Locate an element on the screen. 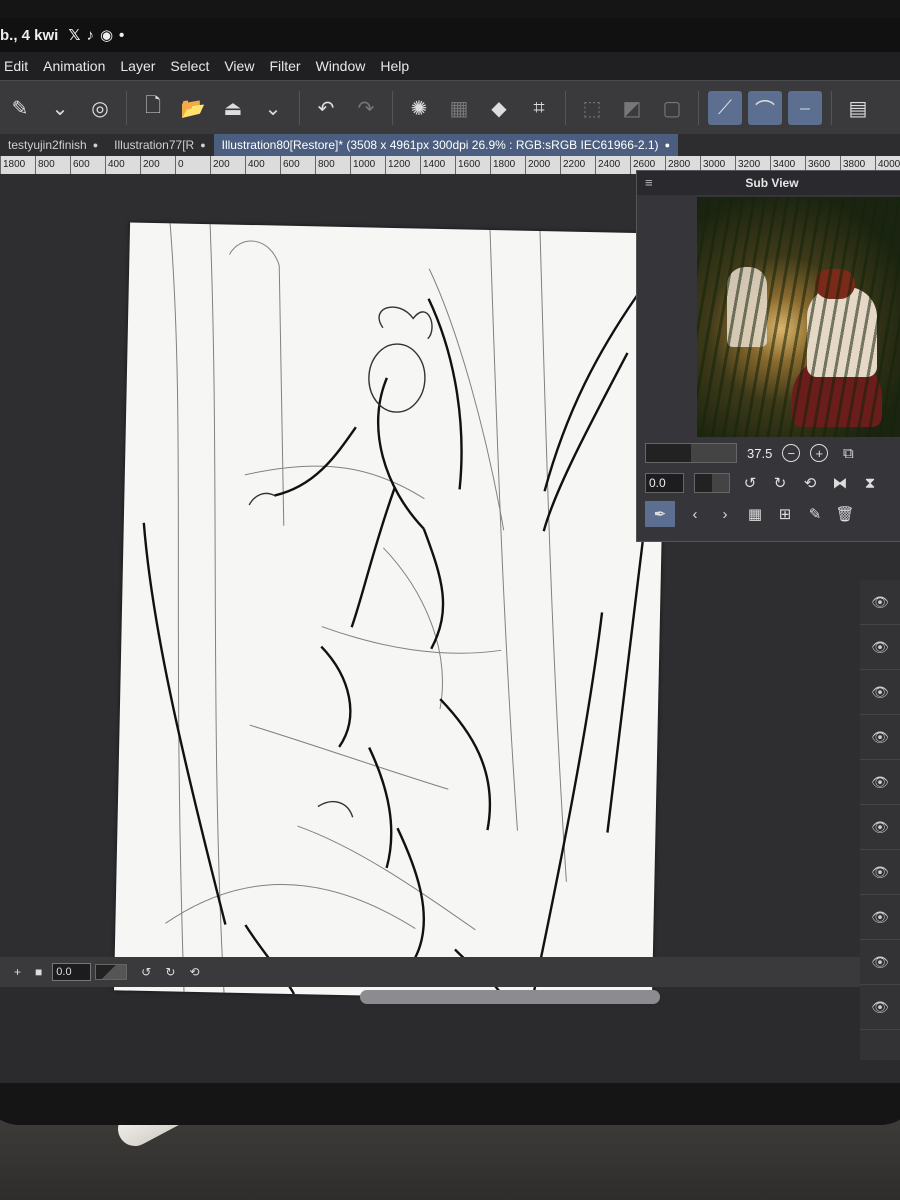 Image resolution: width=900 pixels, height=1200 pixels. layer-panel: 👁 👁 👁 👁 👁 👁 👁 👁 👁 👁 is located at coordinates (880, 820).